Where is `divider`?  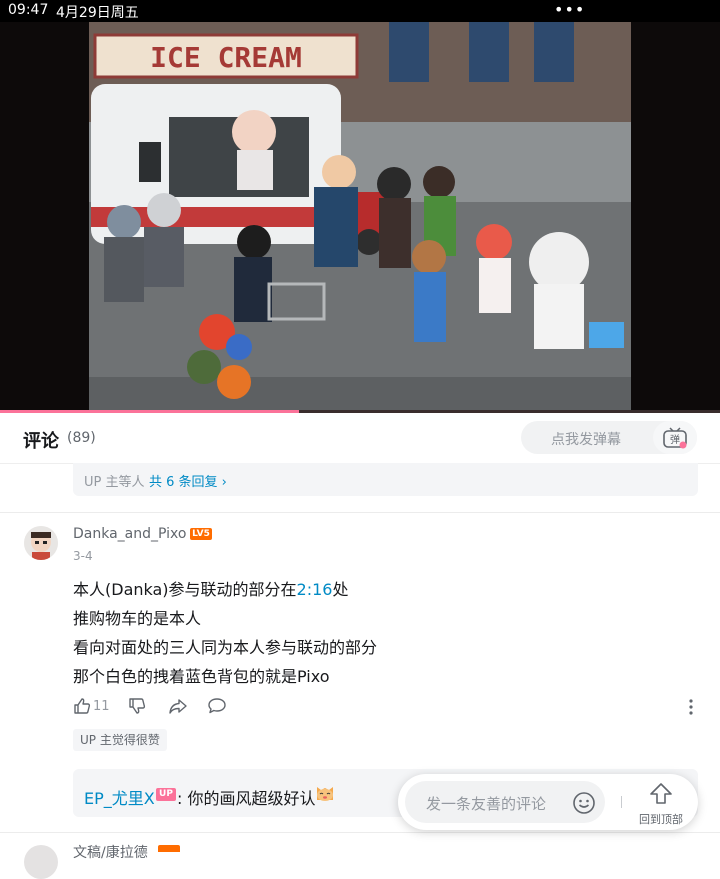 divider is located at coordinates (621, 802).